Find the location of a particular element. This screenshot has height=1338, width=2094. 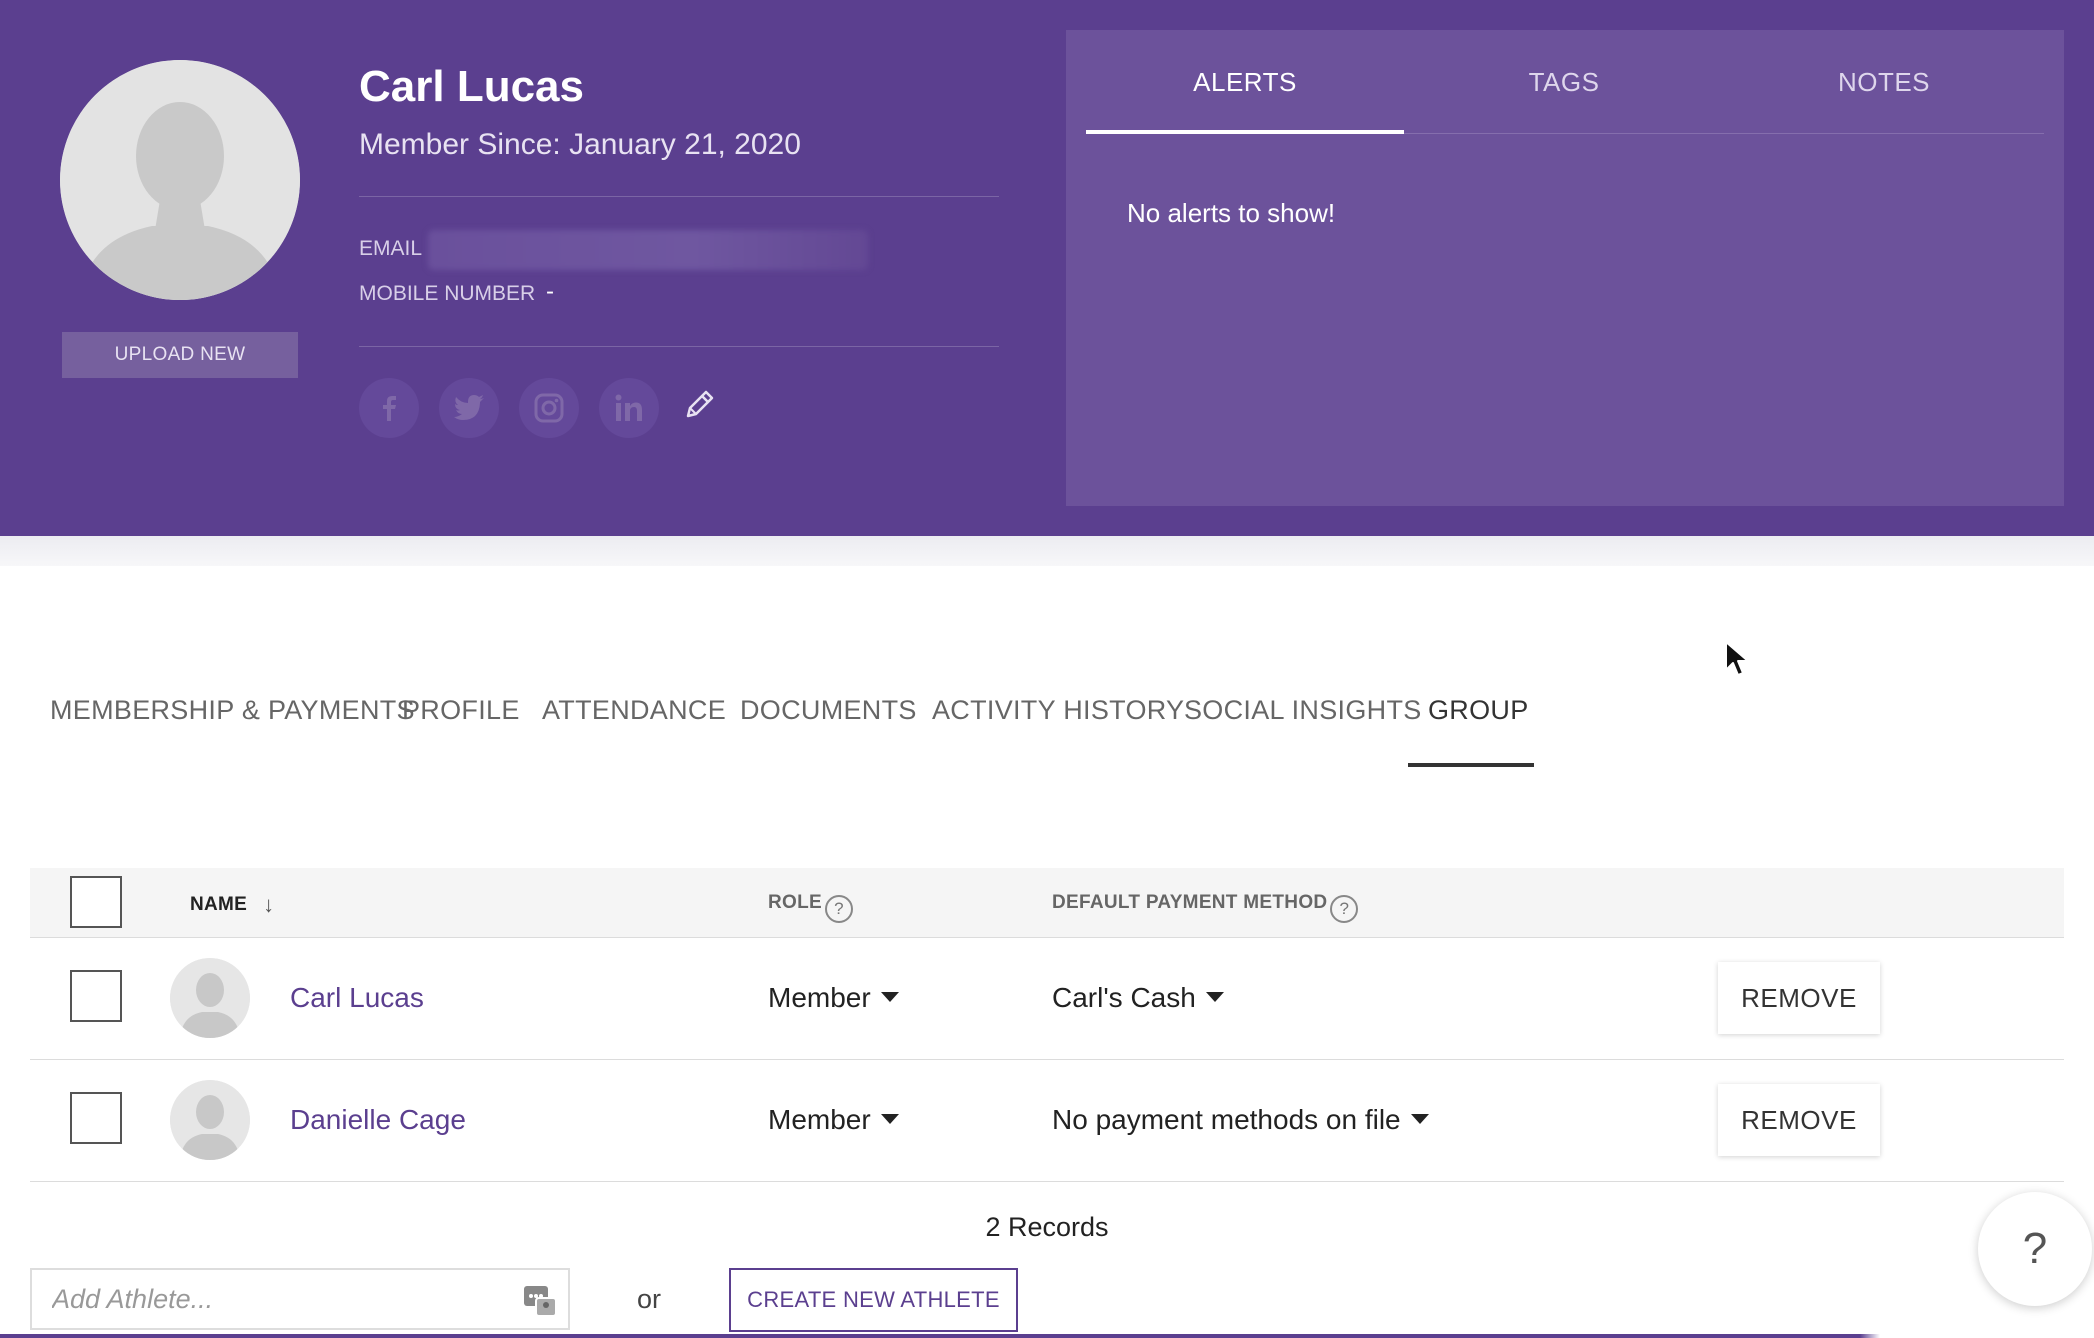

panel-tab-notes: NOTES is located at coordinates (1884, 82).